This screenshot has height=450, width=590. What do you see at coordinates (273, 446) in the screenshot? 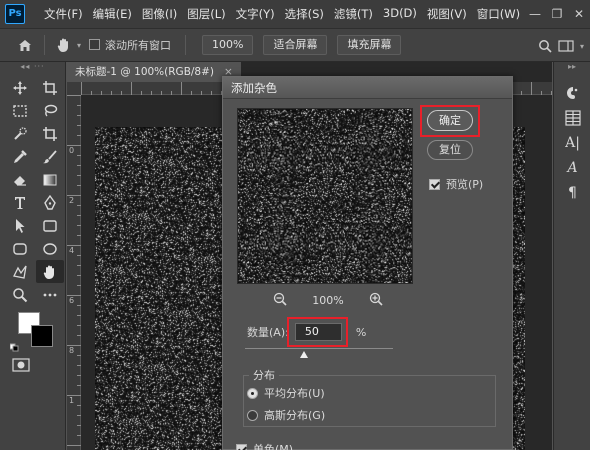
I see `monochrome-label: 单色(M)` at bounding box center [273, 446].